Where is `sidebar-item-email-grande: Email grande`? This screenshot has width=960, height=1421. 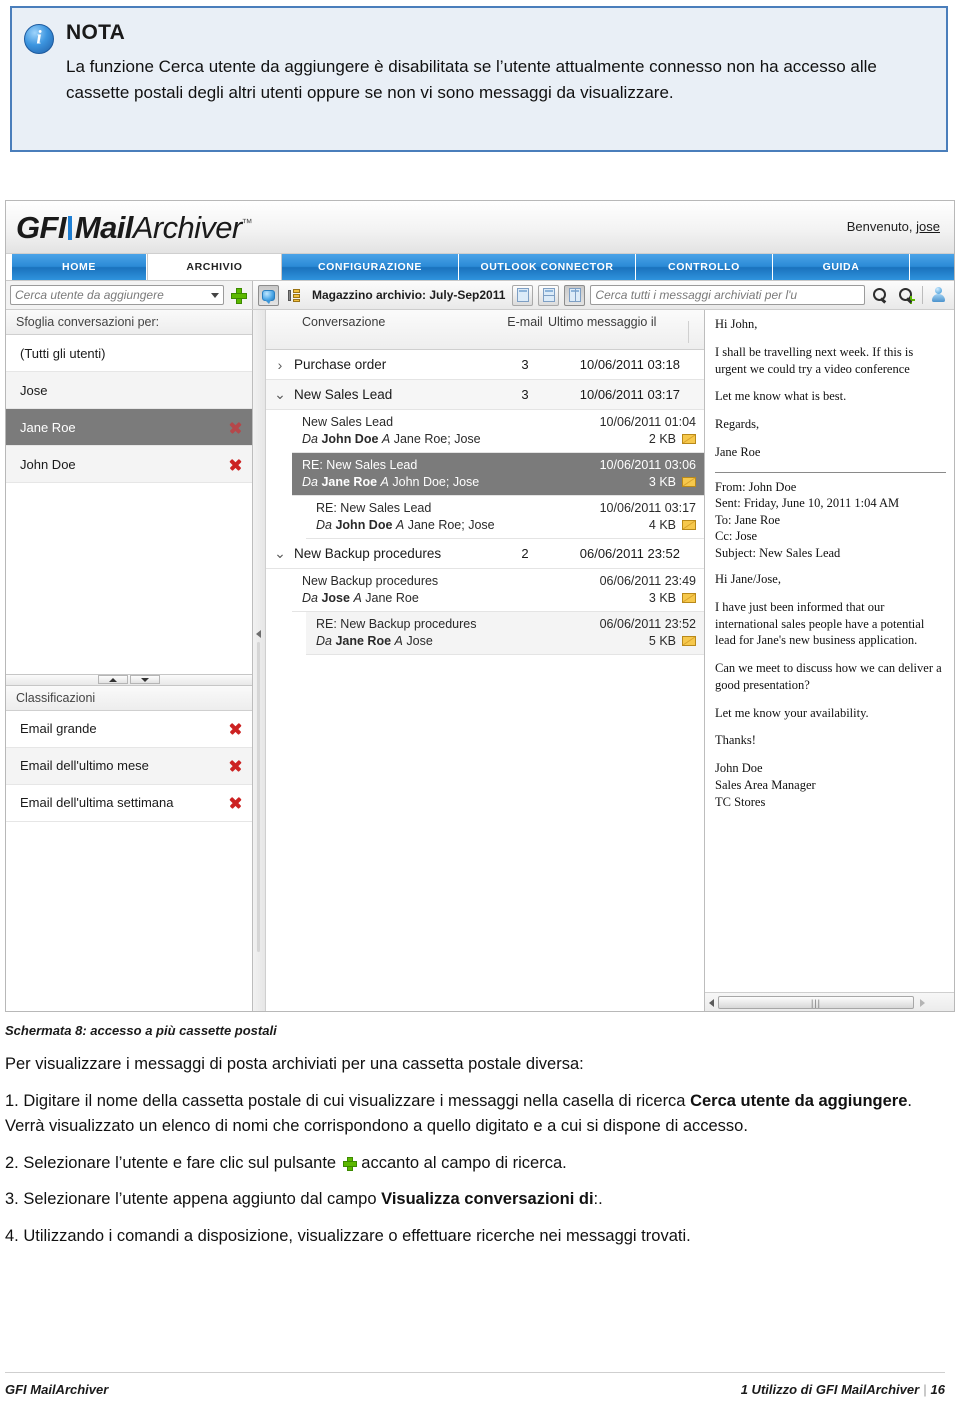 sidebar-item-email-grande: Email grande is located at coordinates (129, 729).